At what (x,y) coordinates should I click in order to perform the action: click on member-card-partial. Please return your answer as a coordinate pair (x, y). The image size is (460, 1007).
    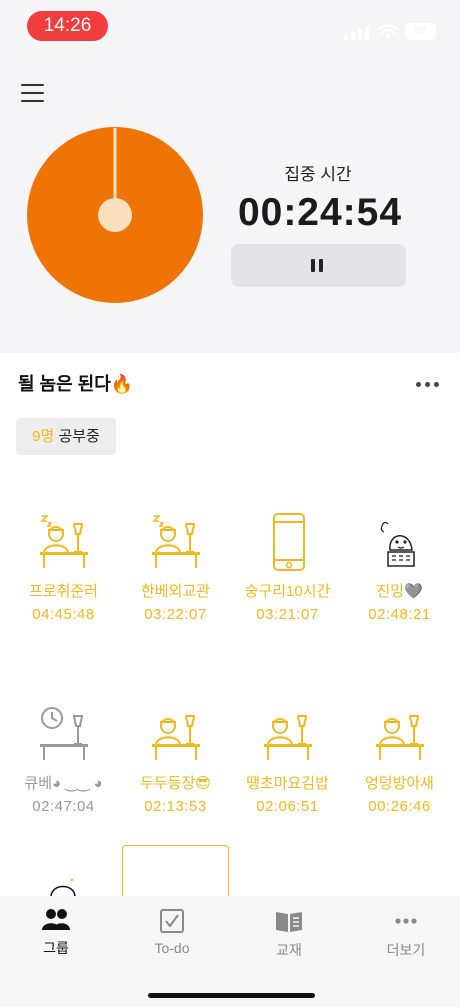
    Looking at the image, I should click on (175, 872).